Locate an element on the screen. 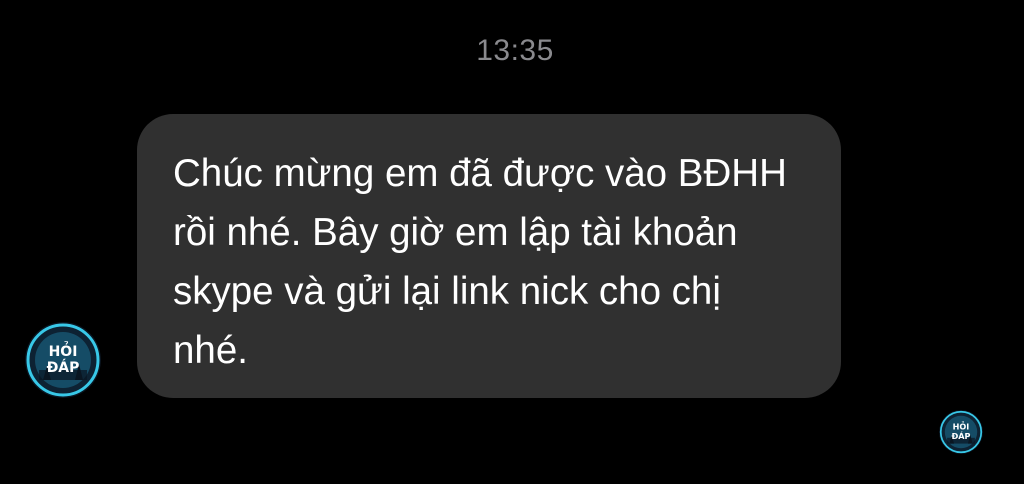 This screenshot has height=484, width=1024. sender-avatar: HỎI ĐÁP is located at coordinates (63, 360).